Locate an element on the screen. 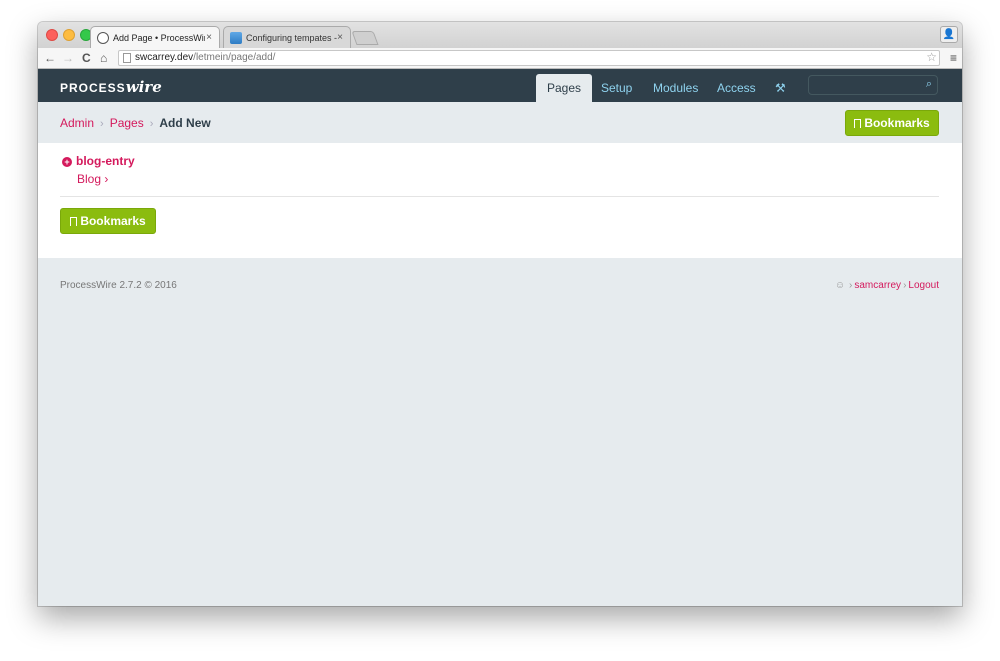 The image size is (1000, 661). logo-text: PROCESS is located at coordinates (93, 88).